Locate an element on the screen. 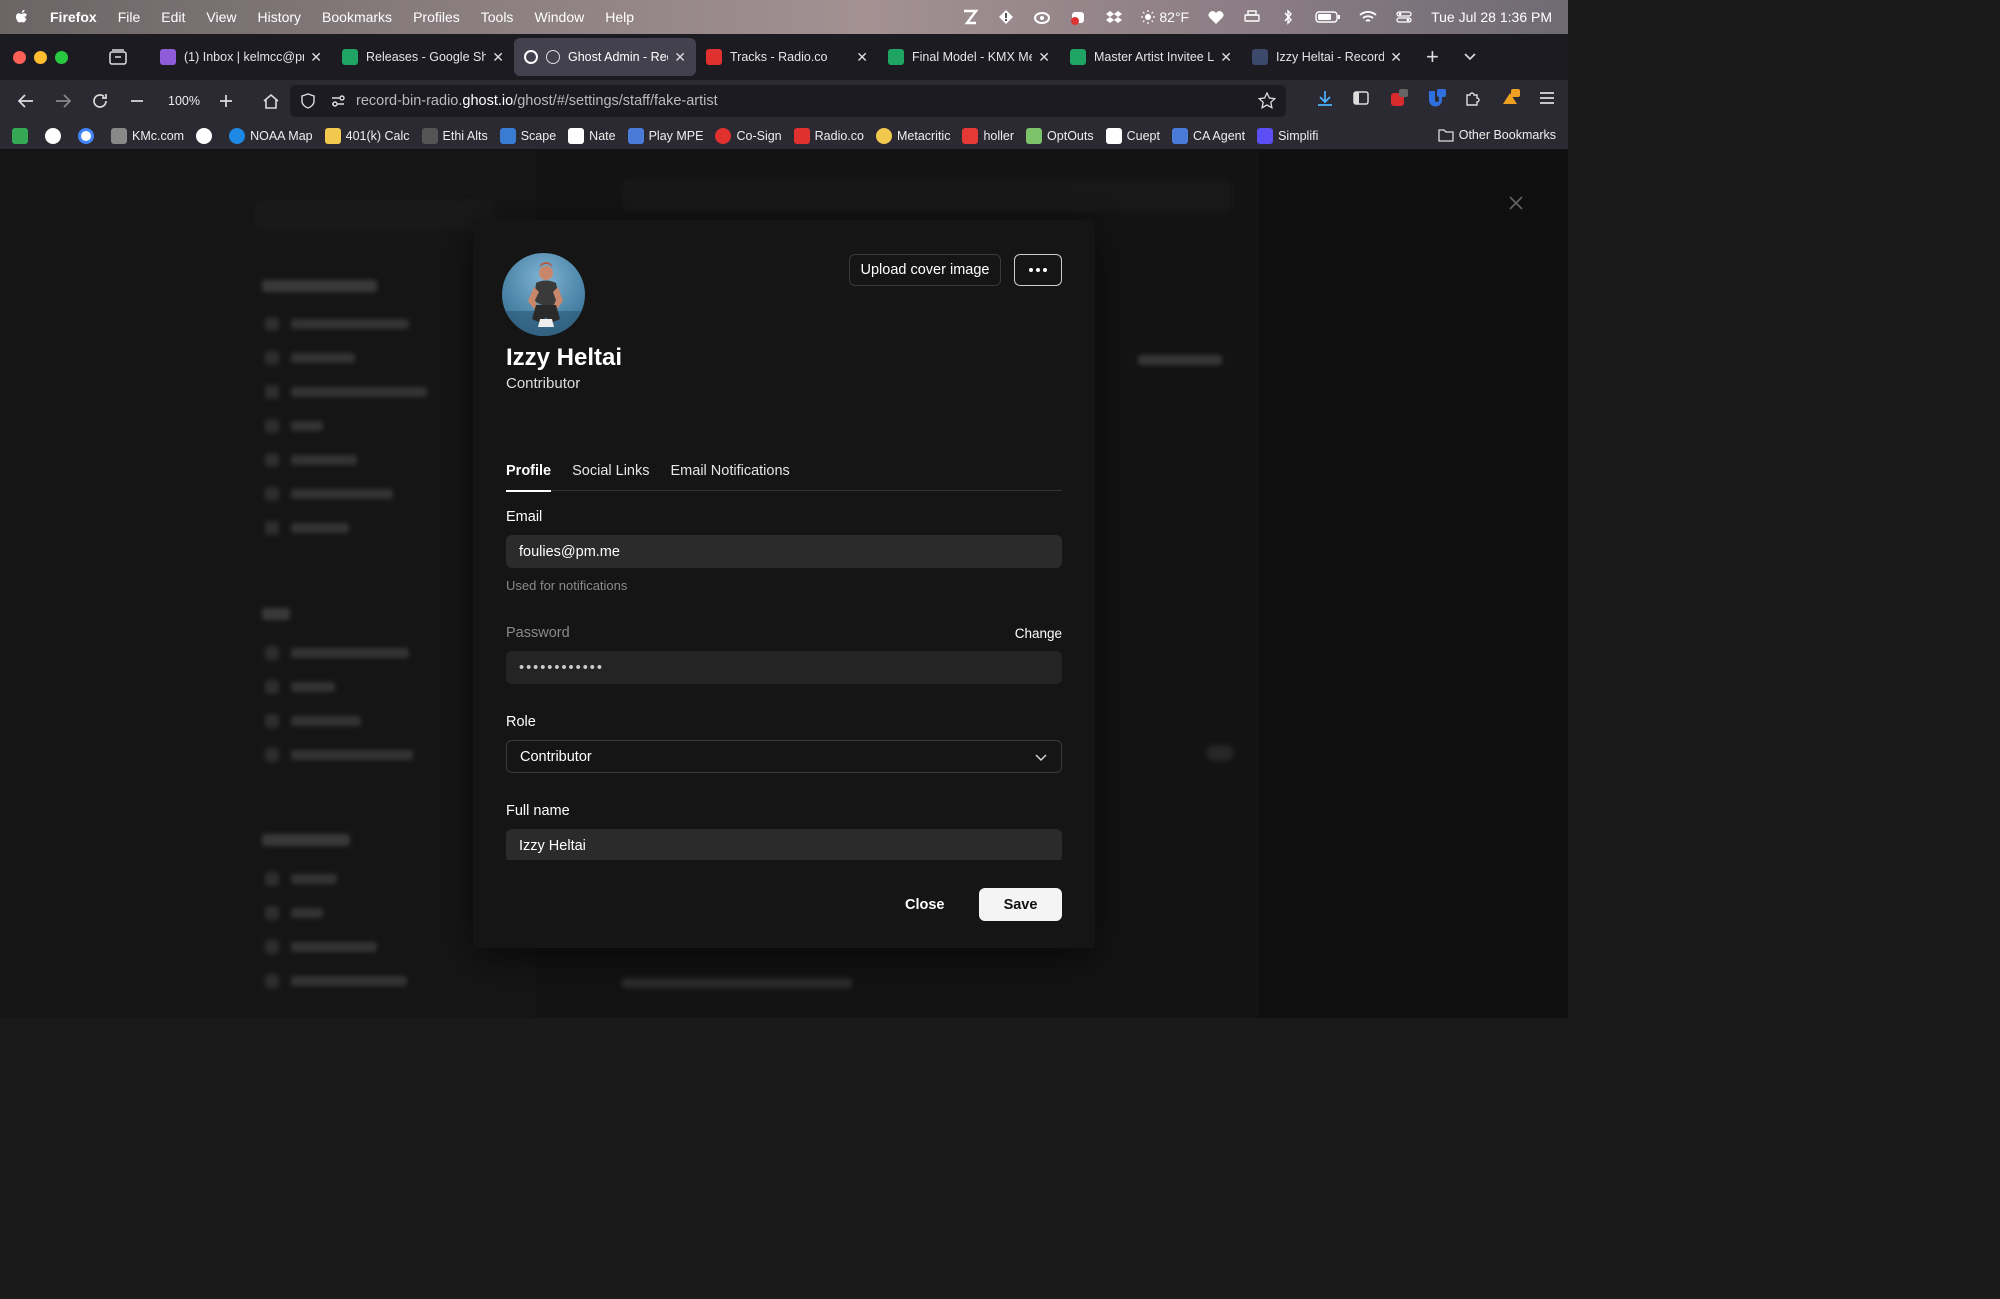 The width and height of the screenshot is (2000, 1299). bookmark-mw is located at coordinates (206, 135).